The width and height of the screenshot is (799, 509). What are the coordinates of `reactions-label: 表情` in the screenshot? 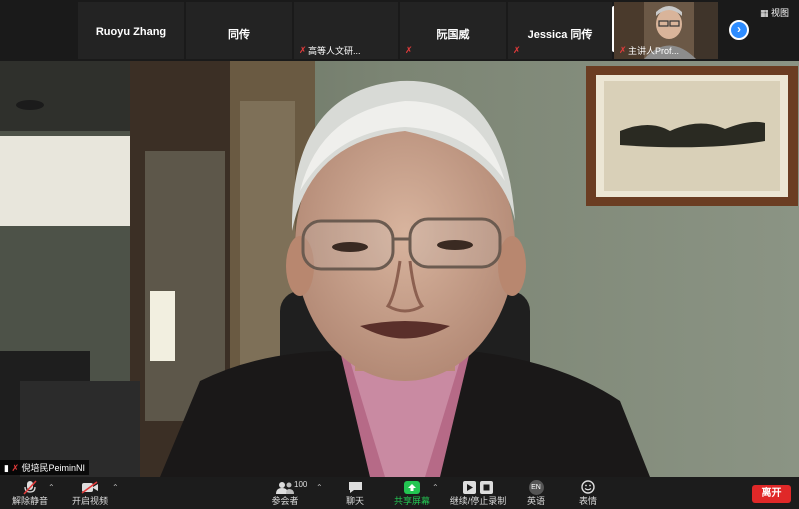 It's located at (587, 501).